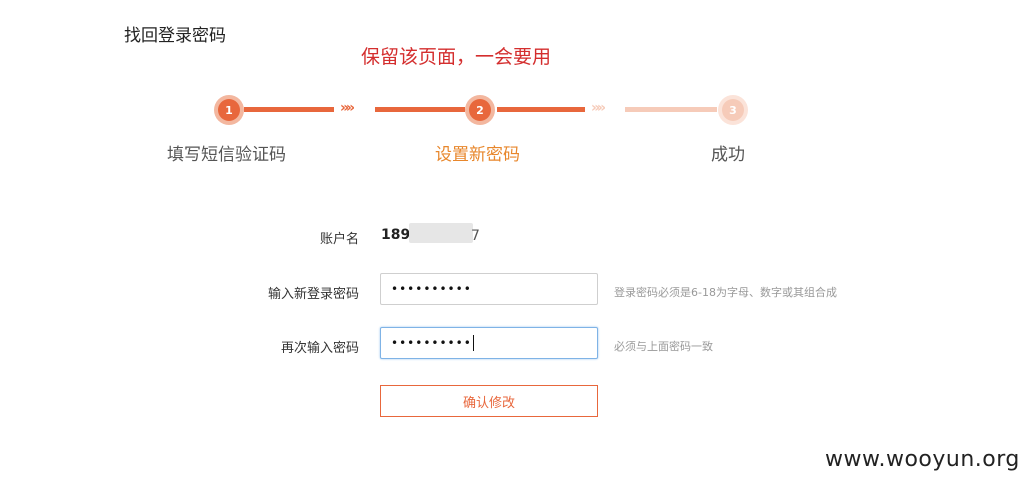  What do you see at coordinates (489, 343) in the screenshot?
I see `confirm-password-input: ••••••••••` at bounding box center [489, 343].